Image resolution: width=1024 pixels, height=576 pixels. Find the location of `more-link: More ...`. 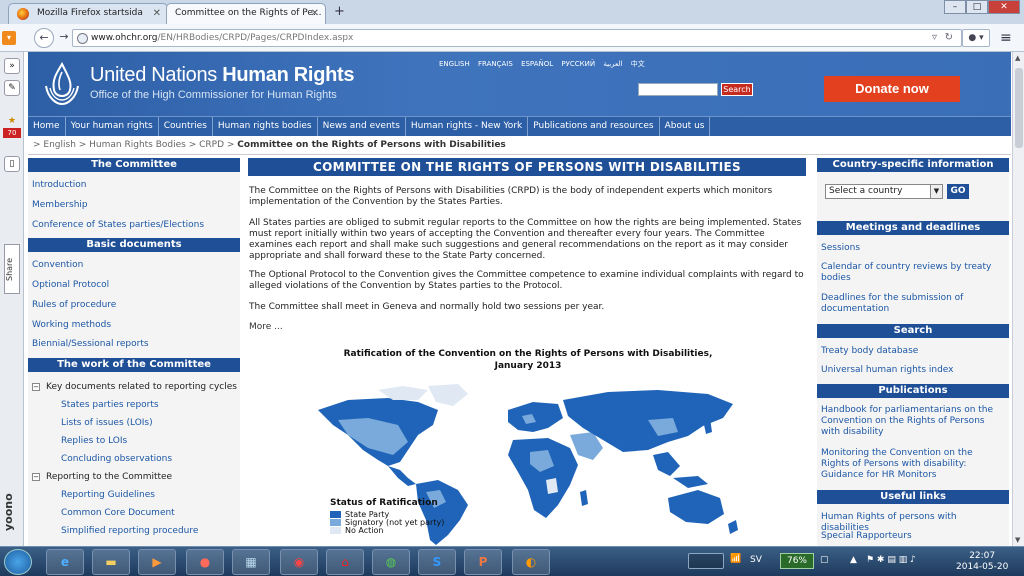

more-link: More ... is located at coordinates (266, 327).